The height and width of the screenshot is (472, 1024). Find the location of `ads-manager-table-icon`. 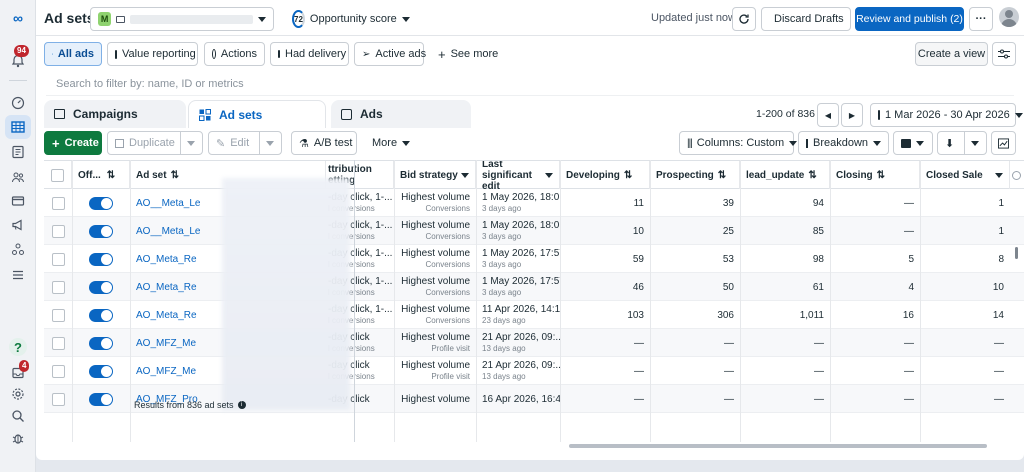

ads-manager-table-icon is located at coordinates (18, 127).